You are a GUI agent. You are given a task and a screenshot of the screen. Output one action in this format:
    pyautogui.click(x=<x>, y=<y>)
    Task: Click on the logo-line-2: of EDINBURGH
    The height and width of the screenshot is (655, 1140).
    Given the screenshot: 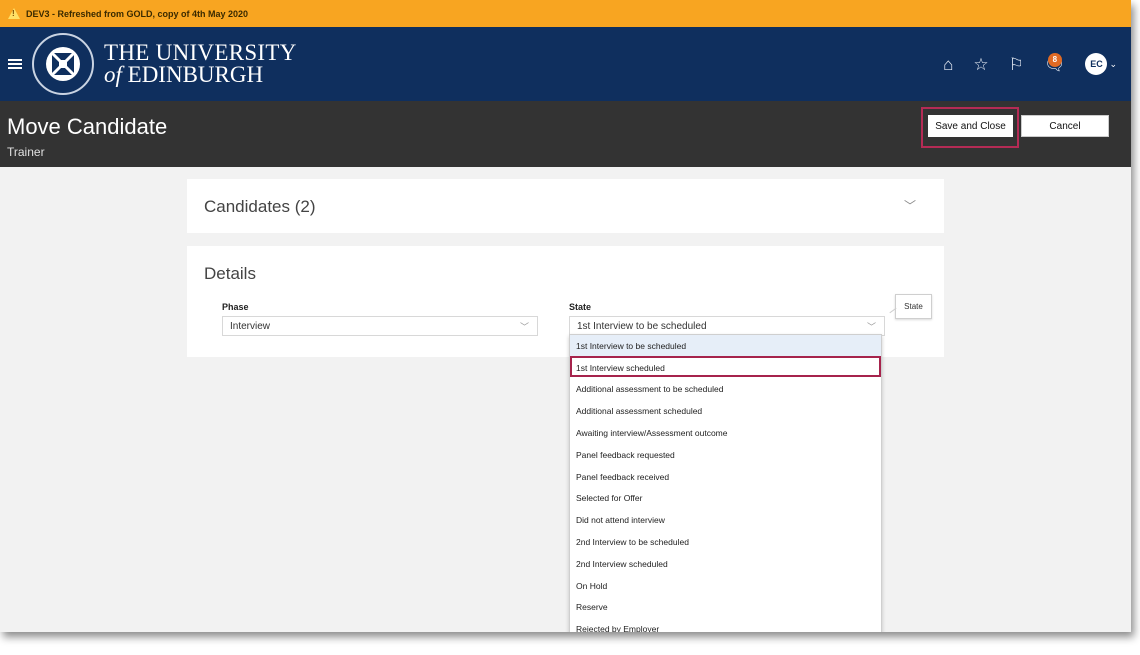 What is the action you would take?
    pyautogui.click(x=200, y=74)
    